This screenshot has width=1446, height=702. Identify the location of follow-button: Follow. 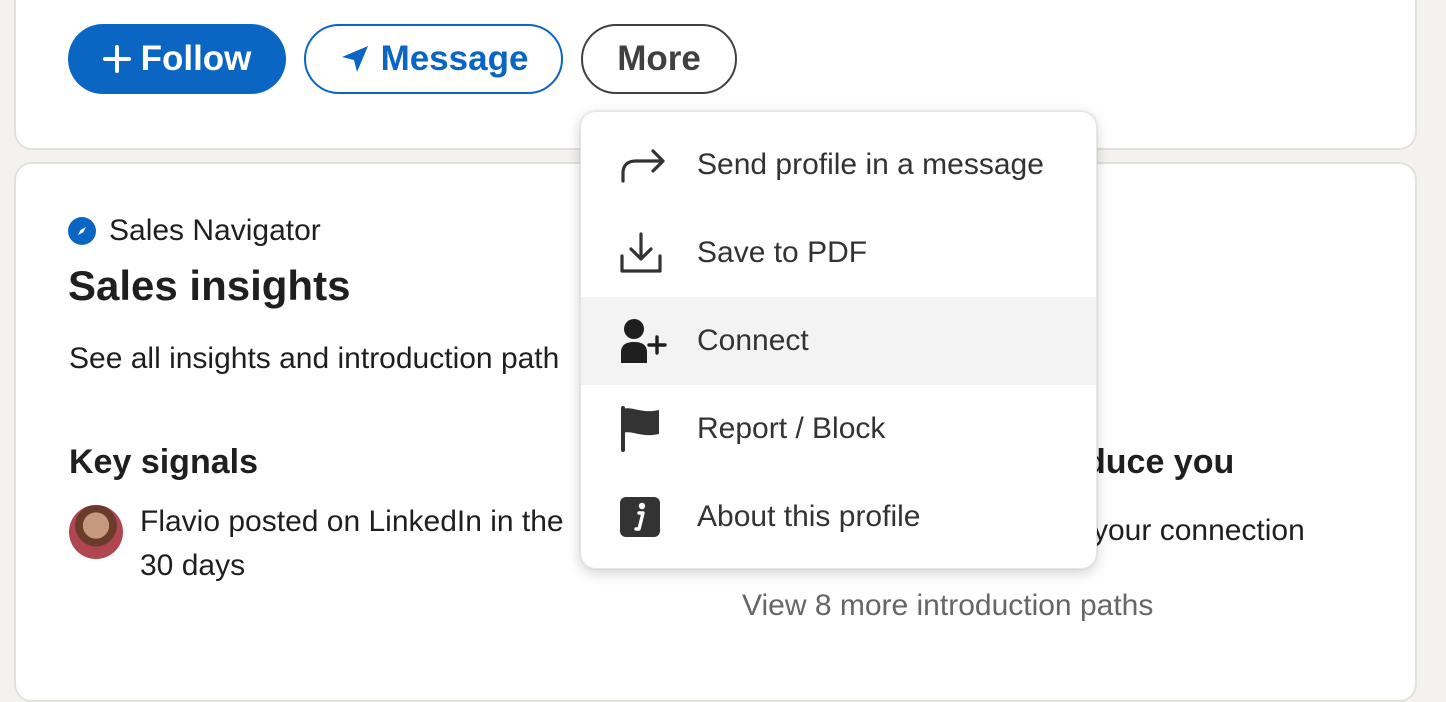
(177, 59).